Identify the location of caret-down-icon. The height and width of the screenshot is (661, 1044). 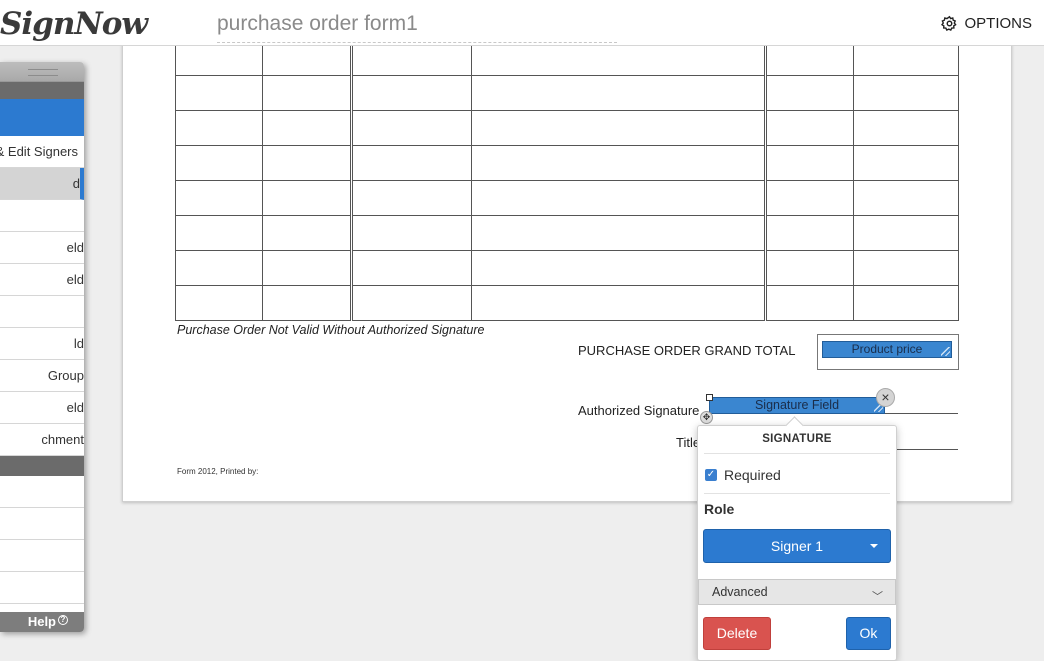
(874, 546).